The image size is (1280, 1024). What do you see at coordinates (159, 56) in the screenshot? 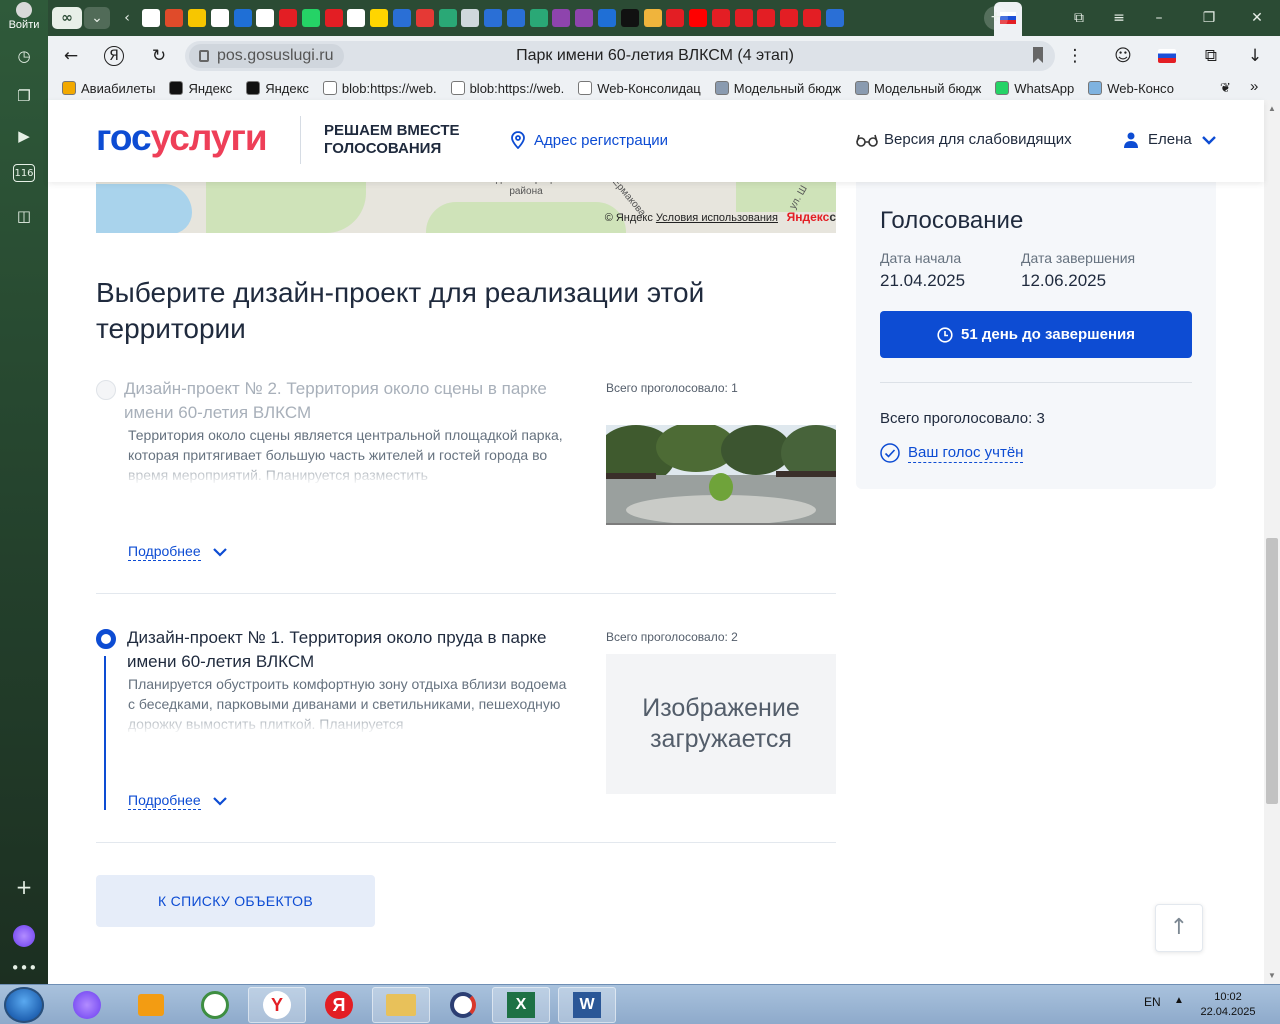
I see `reload-icon: ↻` at bounding box center [159, 56].